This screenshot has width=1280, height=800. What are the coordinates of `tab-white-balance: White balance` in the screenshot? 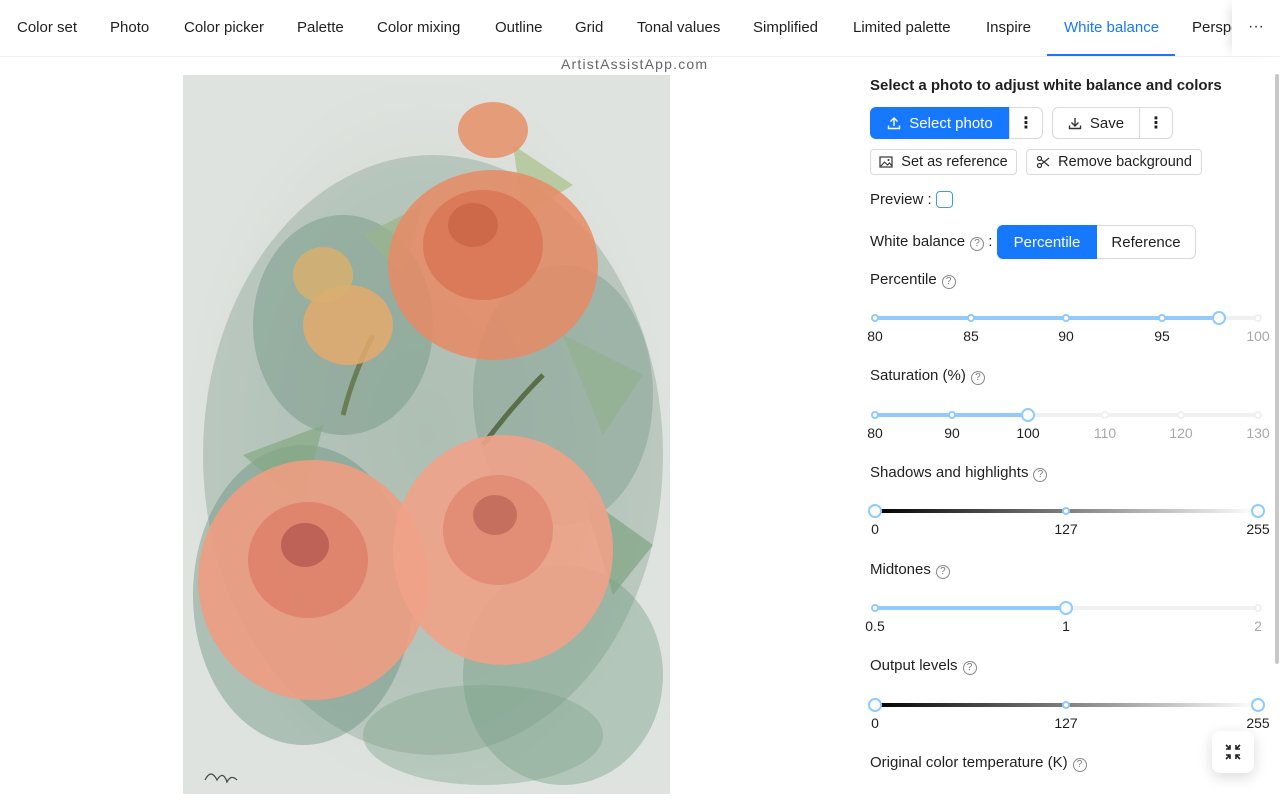 It's located at (1111, 28).